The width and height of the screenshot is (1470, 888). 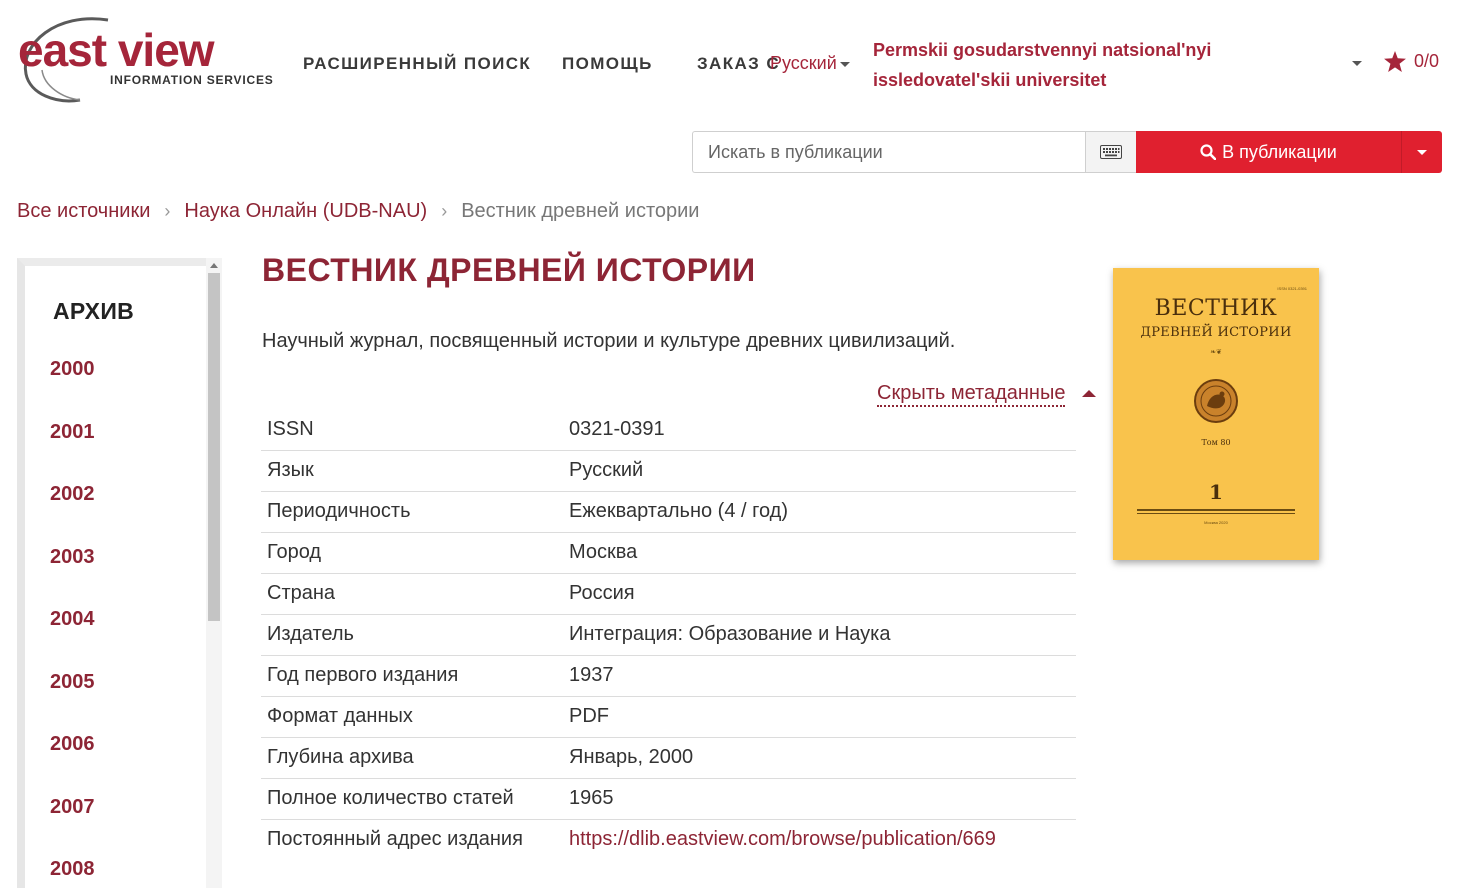 I want to click on breadcrumb-current: Вестник древней истории, so click(x=580, y=211).